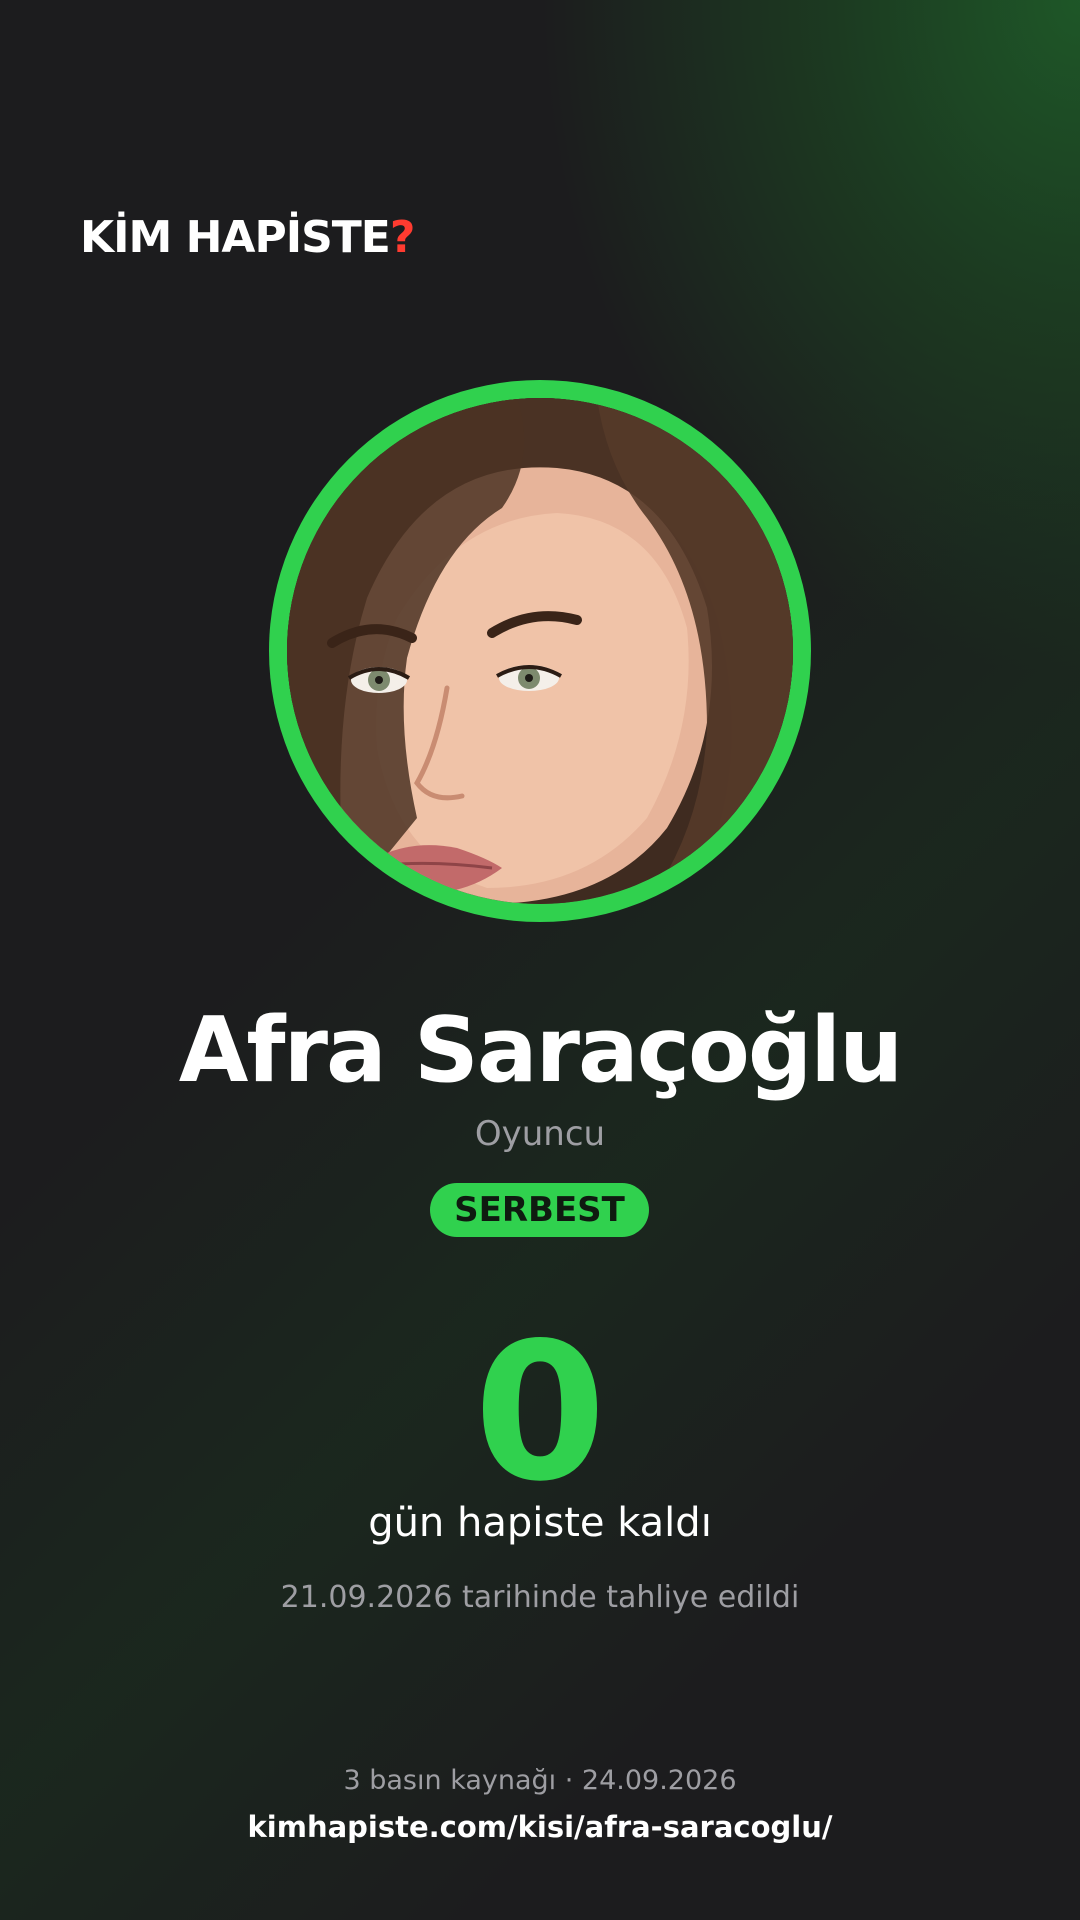 The width and height of the screenshot is (1080, 1920). I want to click on person-role: Oyuncu, so click(540, 1134).